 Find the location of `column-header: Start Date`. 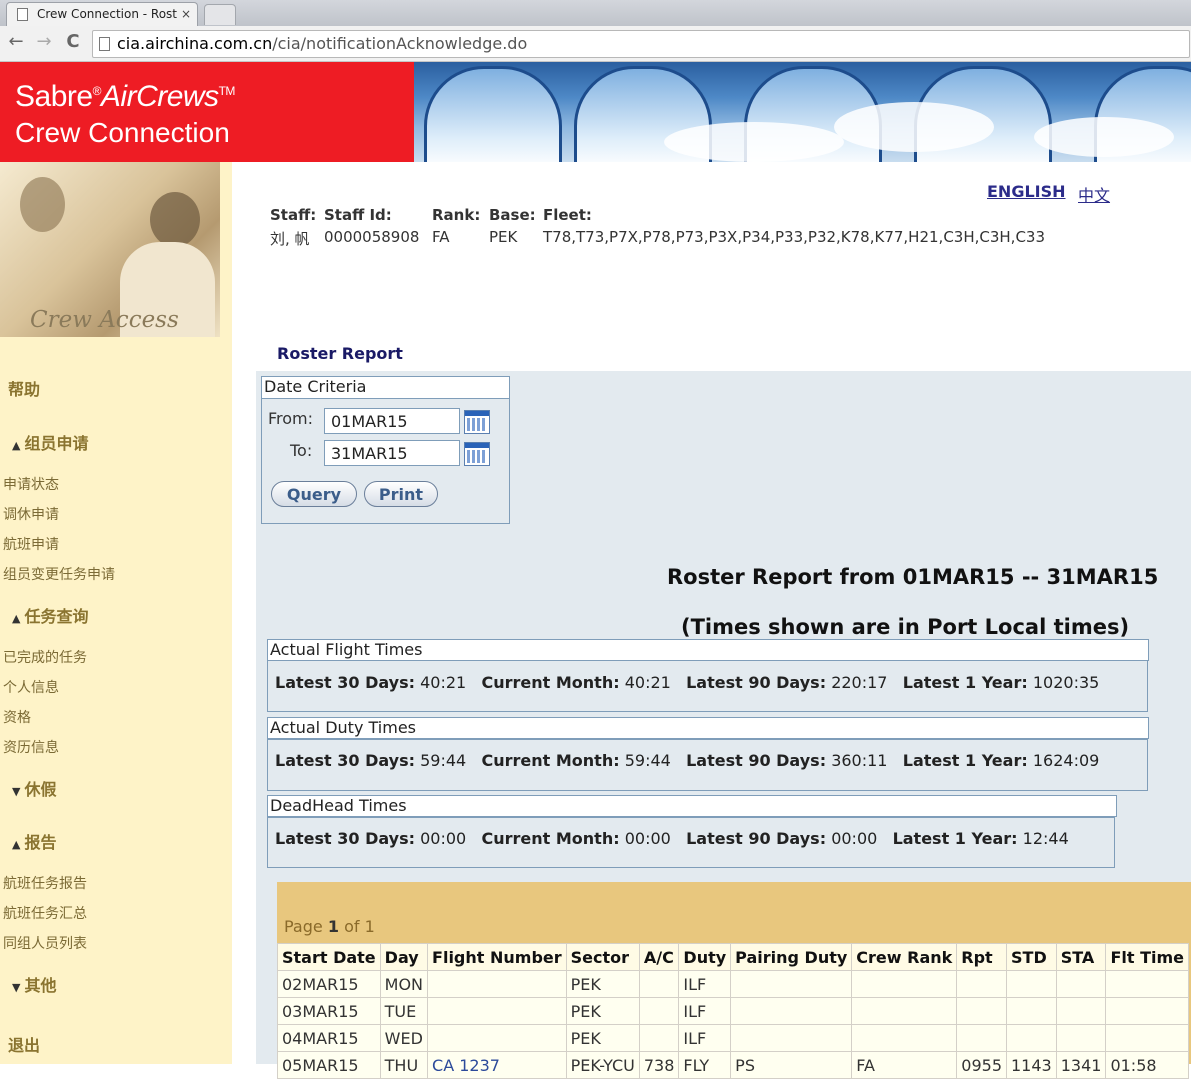

column-header: Start Date is located at coordinates (329, 957).